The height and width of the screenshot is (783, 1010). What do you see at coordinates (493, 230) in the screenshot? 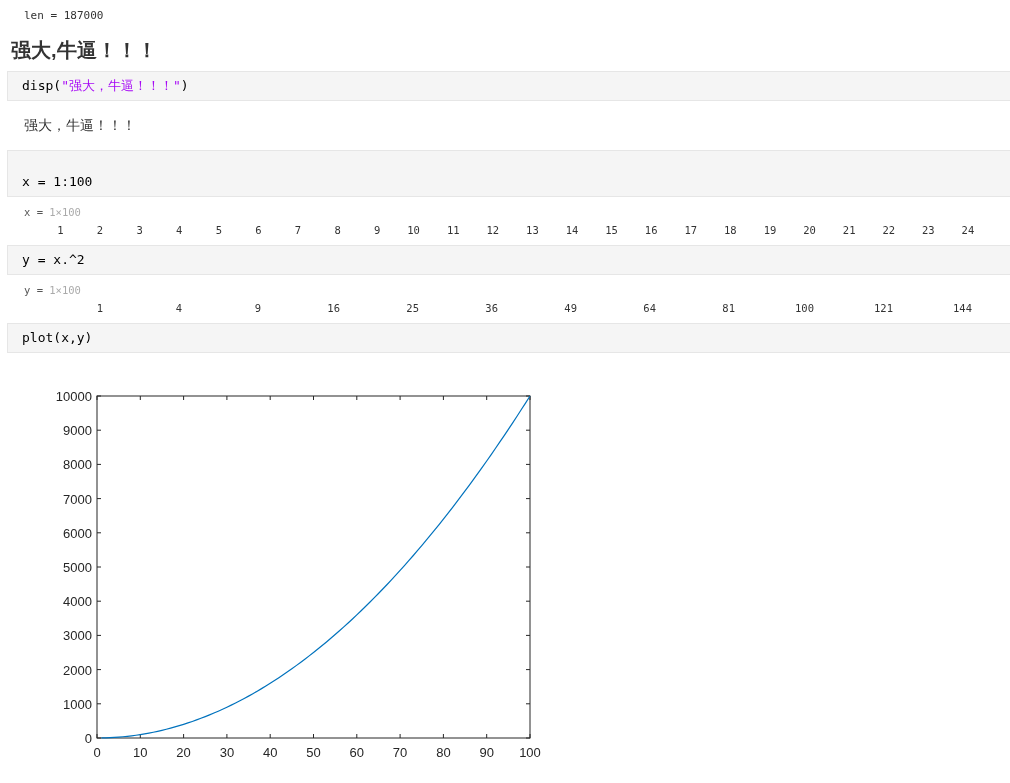
I see `array-value: 12` at bounding box center [493, 230].